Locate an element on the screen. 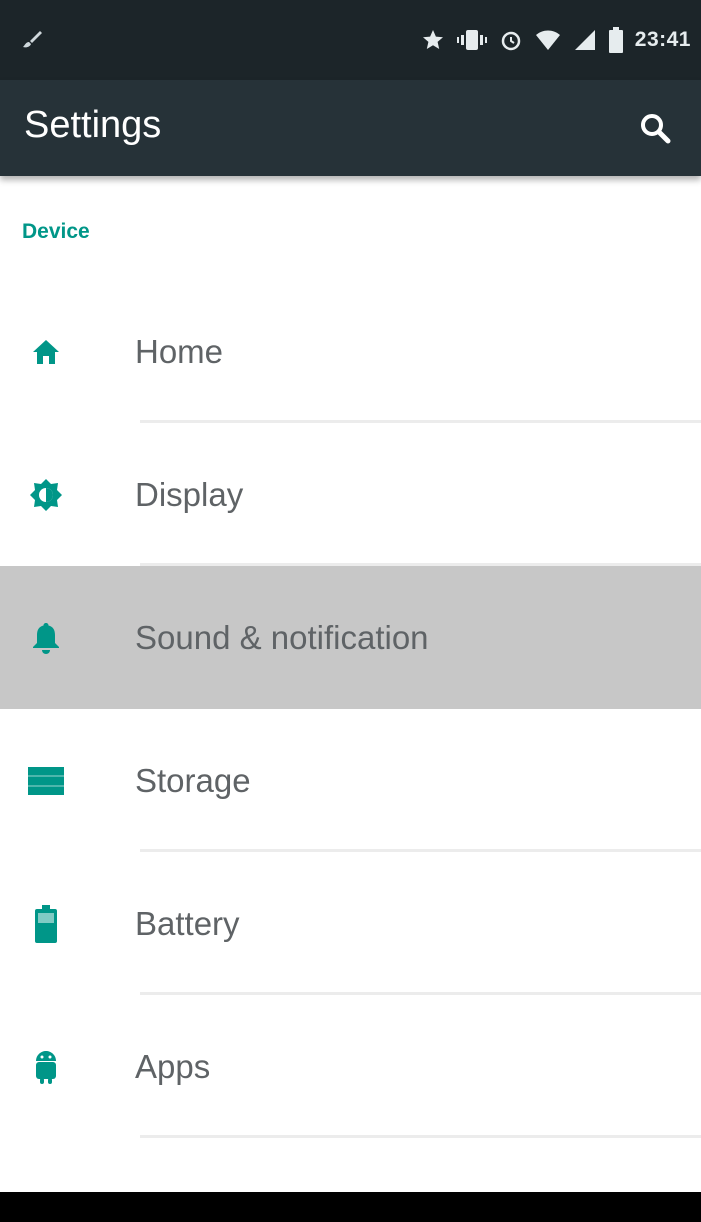 This screenshot has height=1222, width=701. search-icon is located at coordinates (656, 129).